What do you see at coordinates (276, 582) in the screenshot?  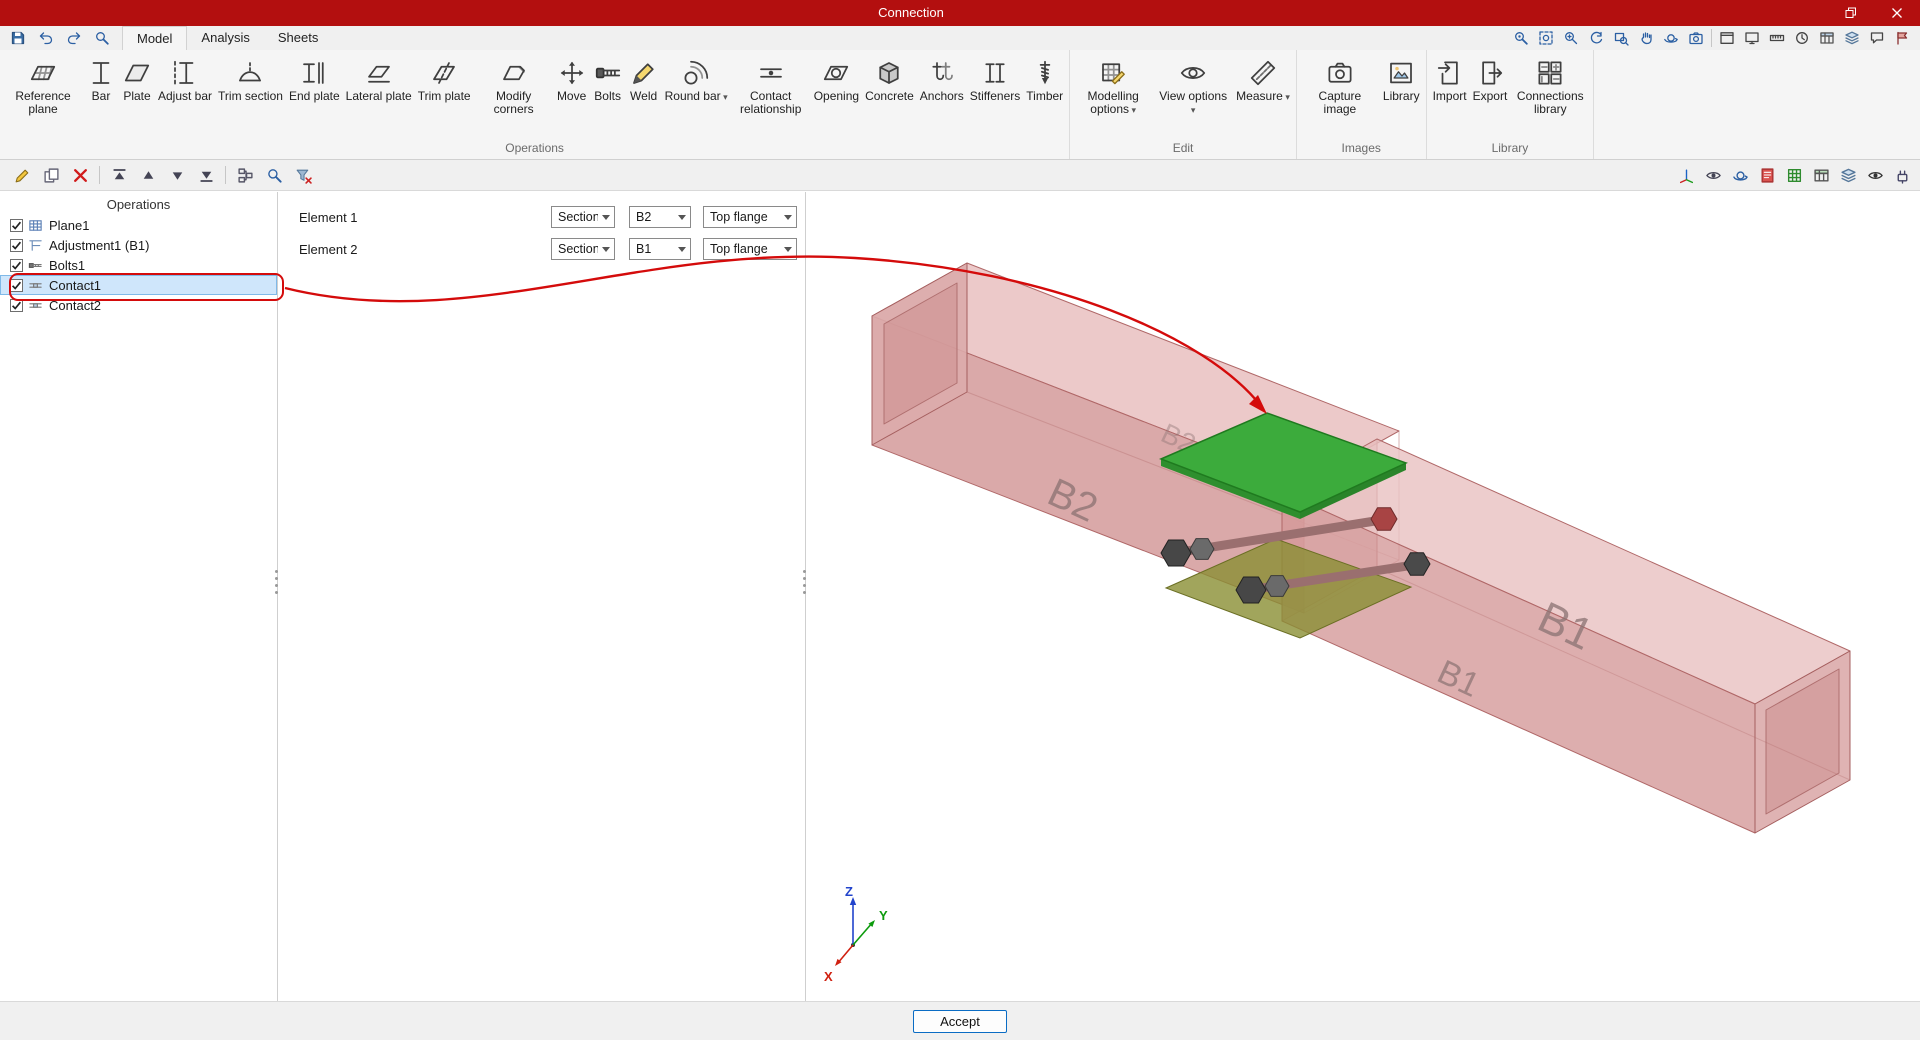 I see `tree-splitter-handle` at bounding box center [276, 582].